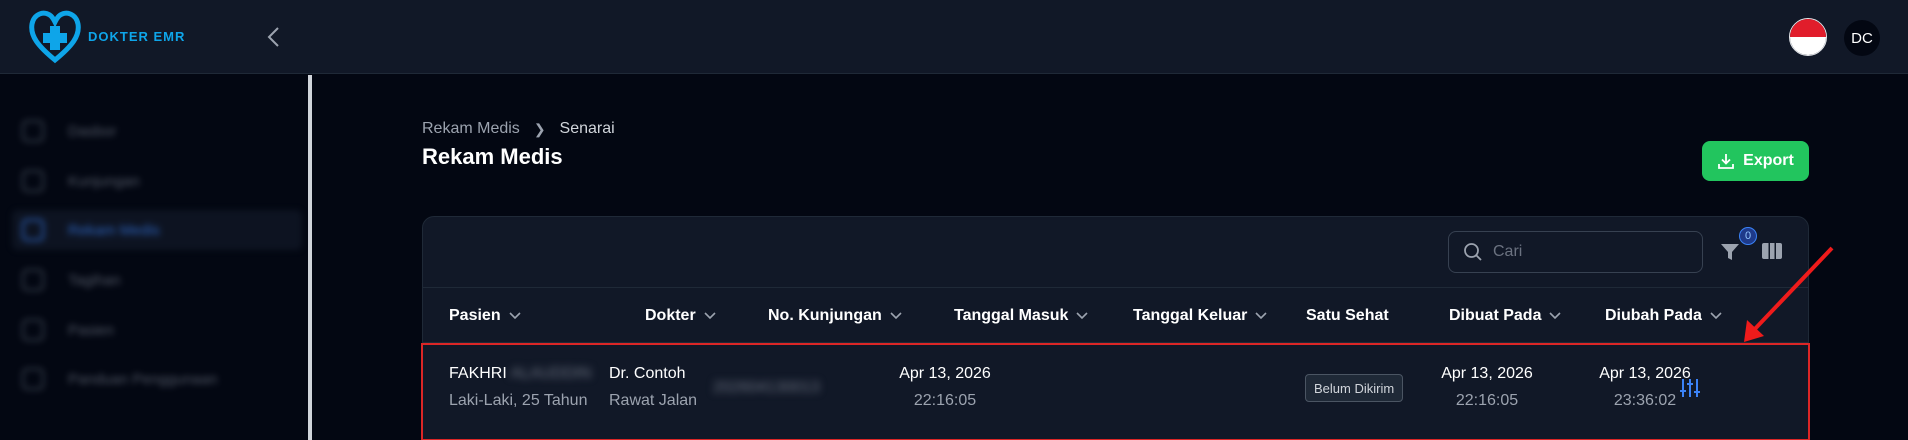 This screenshot has height=440, width=1908. I want to click on patient-name: FAKHRI ALAUDDIN, so click(520, 374).